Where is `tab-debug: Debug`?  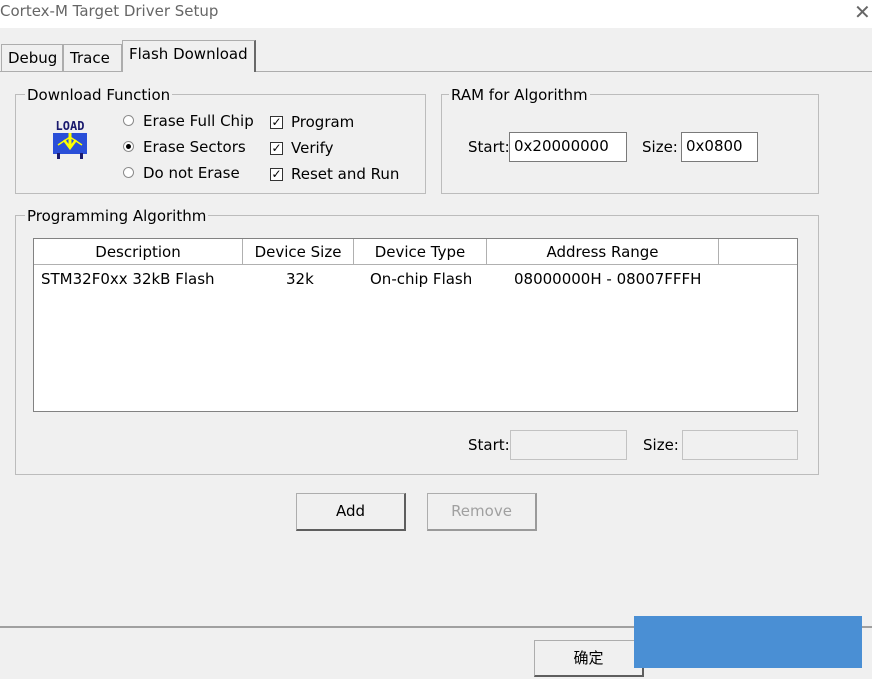
tab-debug: Debug is located at coordinates (32, 57).